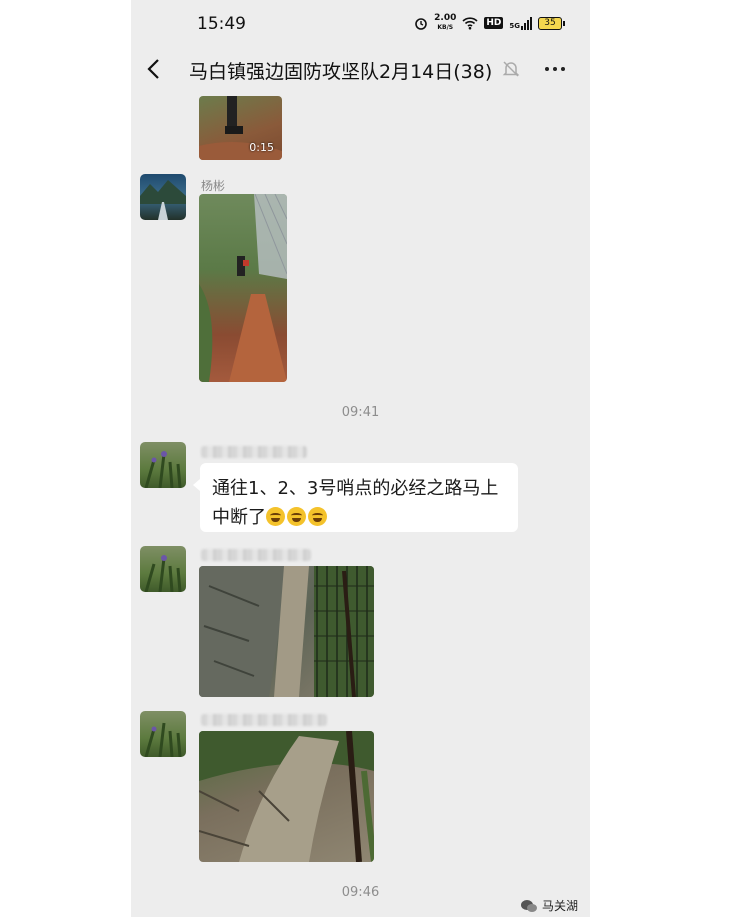 This screenshot has height=917, width=750. I want to click on video-duration: 0:15, so click(261, 147).